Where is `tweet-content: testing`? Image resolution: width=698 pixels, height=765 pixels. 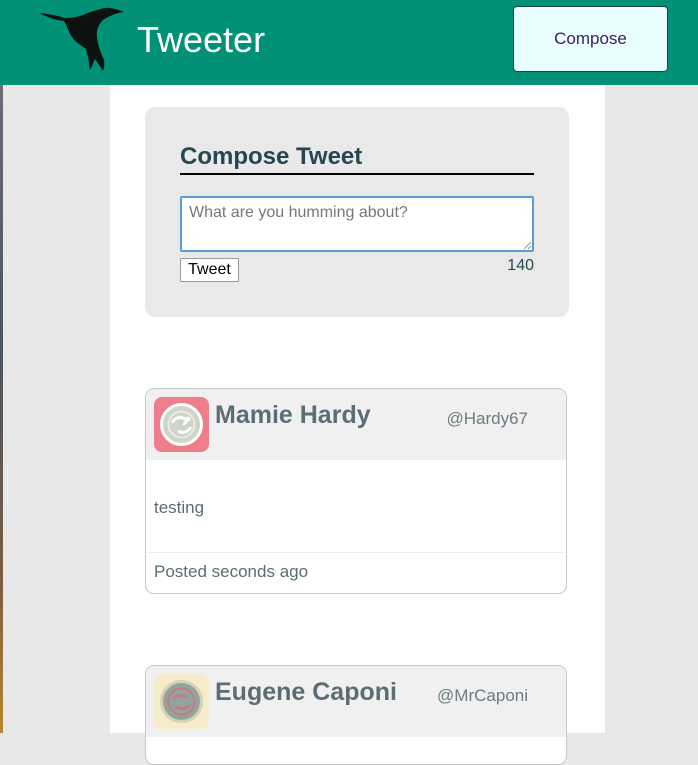
tweet-content: testing is located at coordinates (179, 507).